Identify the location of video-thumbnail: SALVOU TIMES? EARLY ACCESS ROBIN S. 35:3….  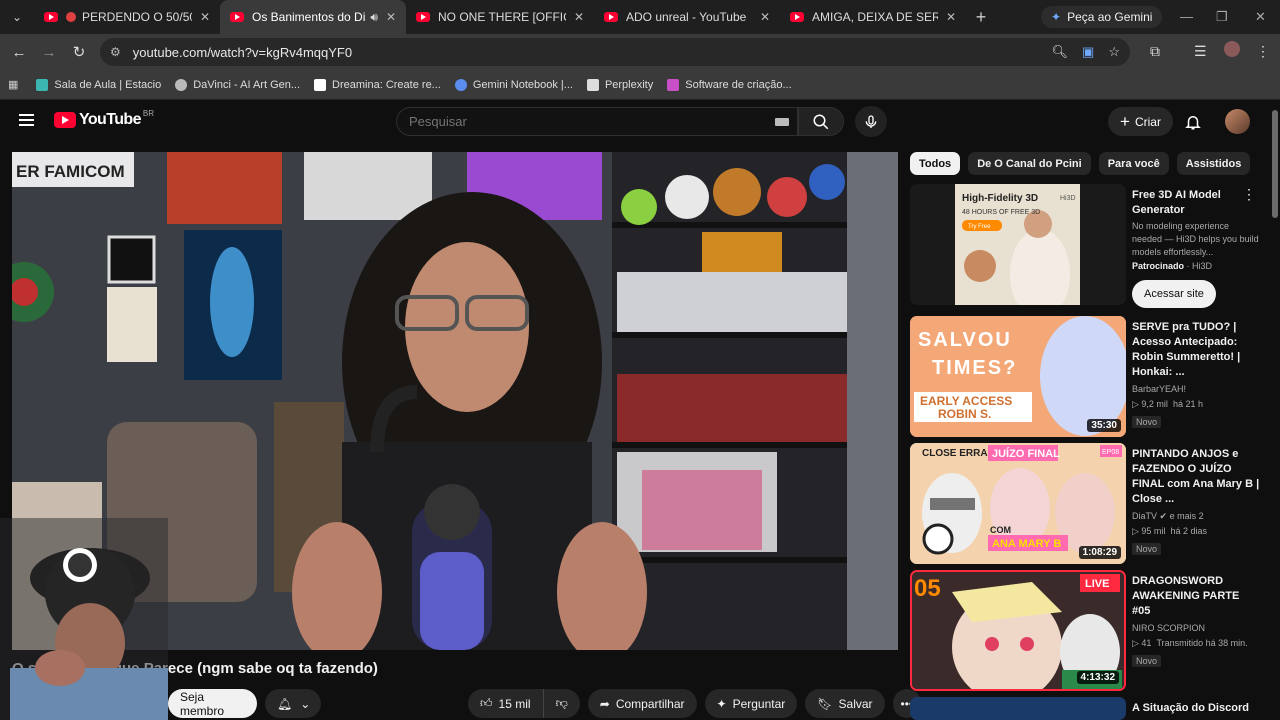
(1018, 376).